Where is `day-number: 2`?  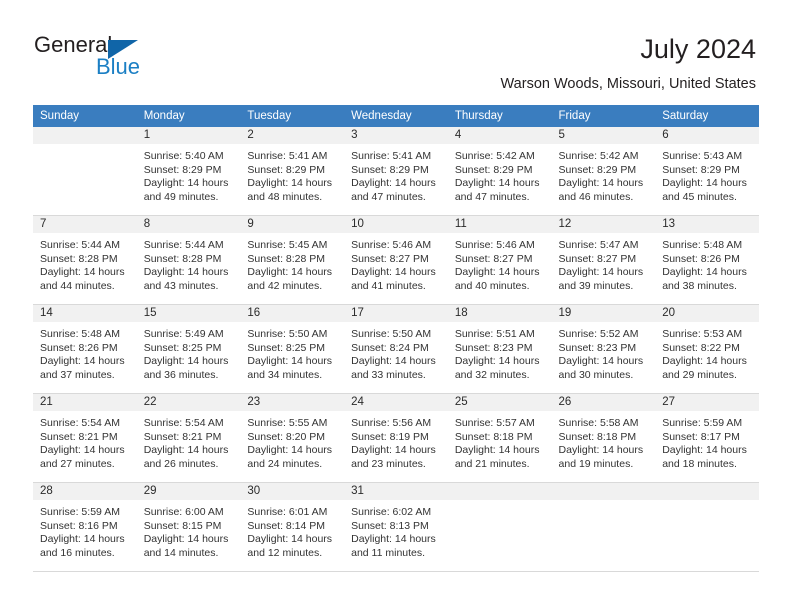
day-number: 2 is located at coordinates (292, 135).